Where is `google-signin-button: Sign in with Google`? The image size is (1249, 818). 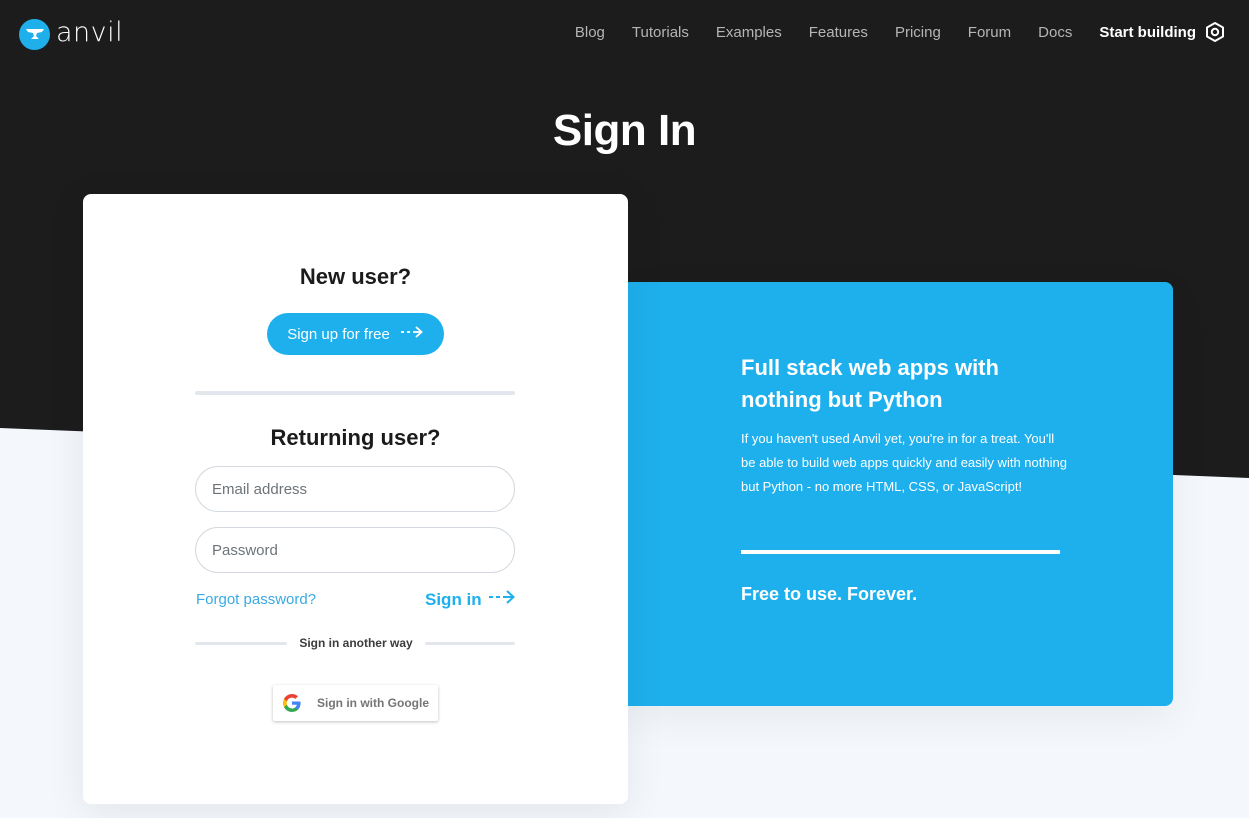 google-signin-button: Sign in with Google is located at coordinates (355, 703).